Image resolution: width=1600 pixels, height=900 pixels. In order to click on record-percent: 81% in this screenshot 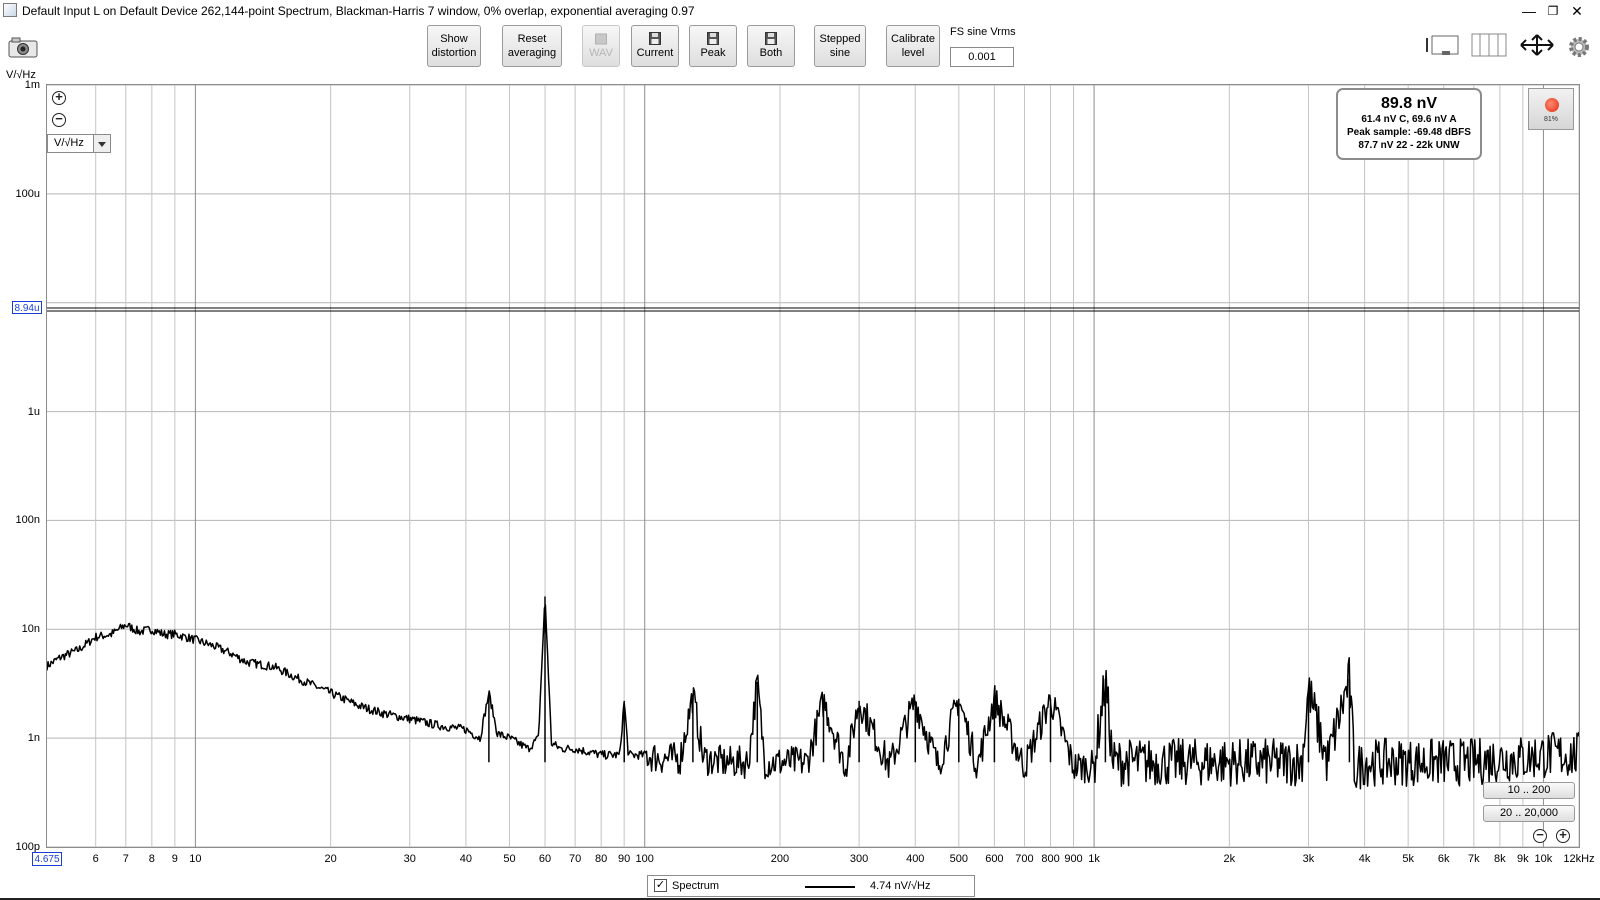, I will do `click(1550, 119)`.